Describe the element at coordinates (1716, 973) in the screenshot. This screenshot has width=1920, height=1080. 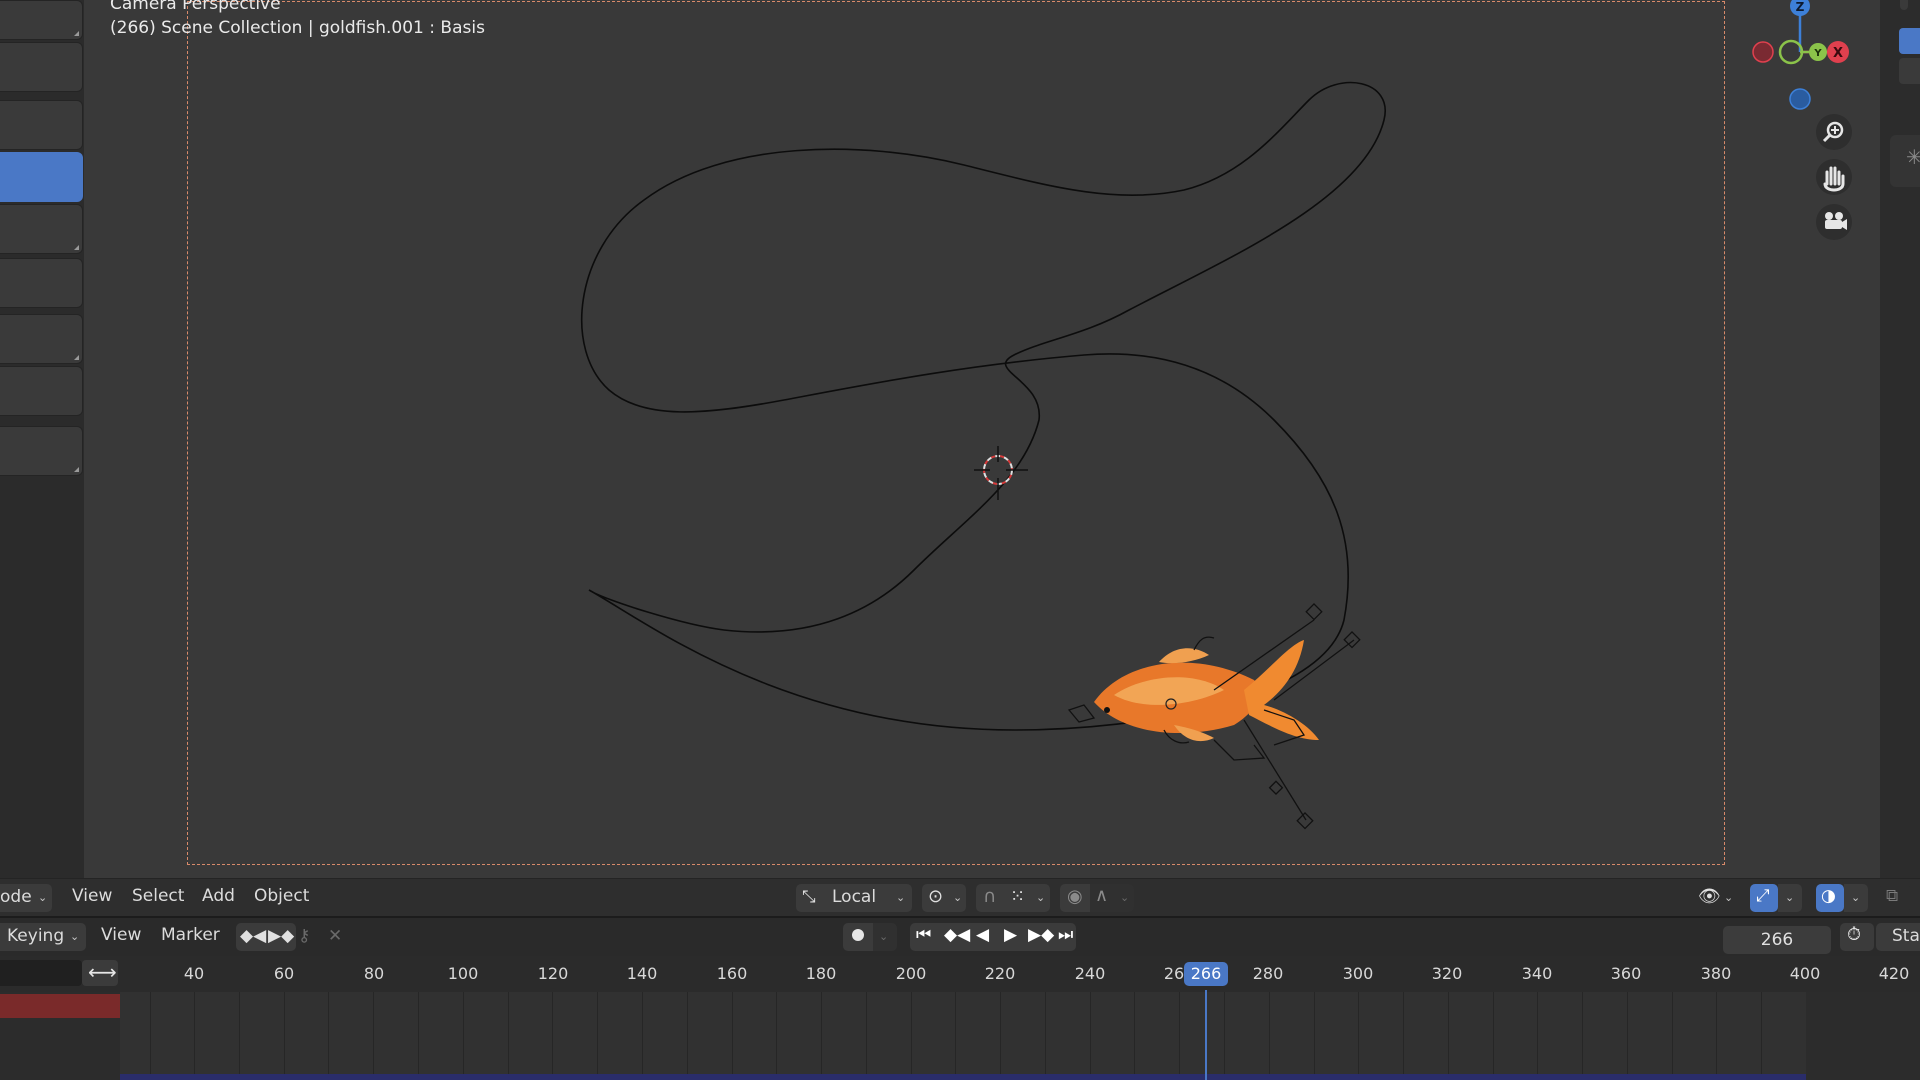
I see `tick-label: 380` at that location.